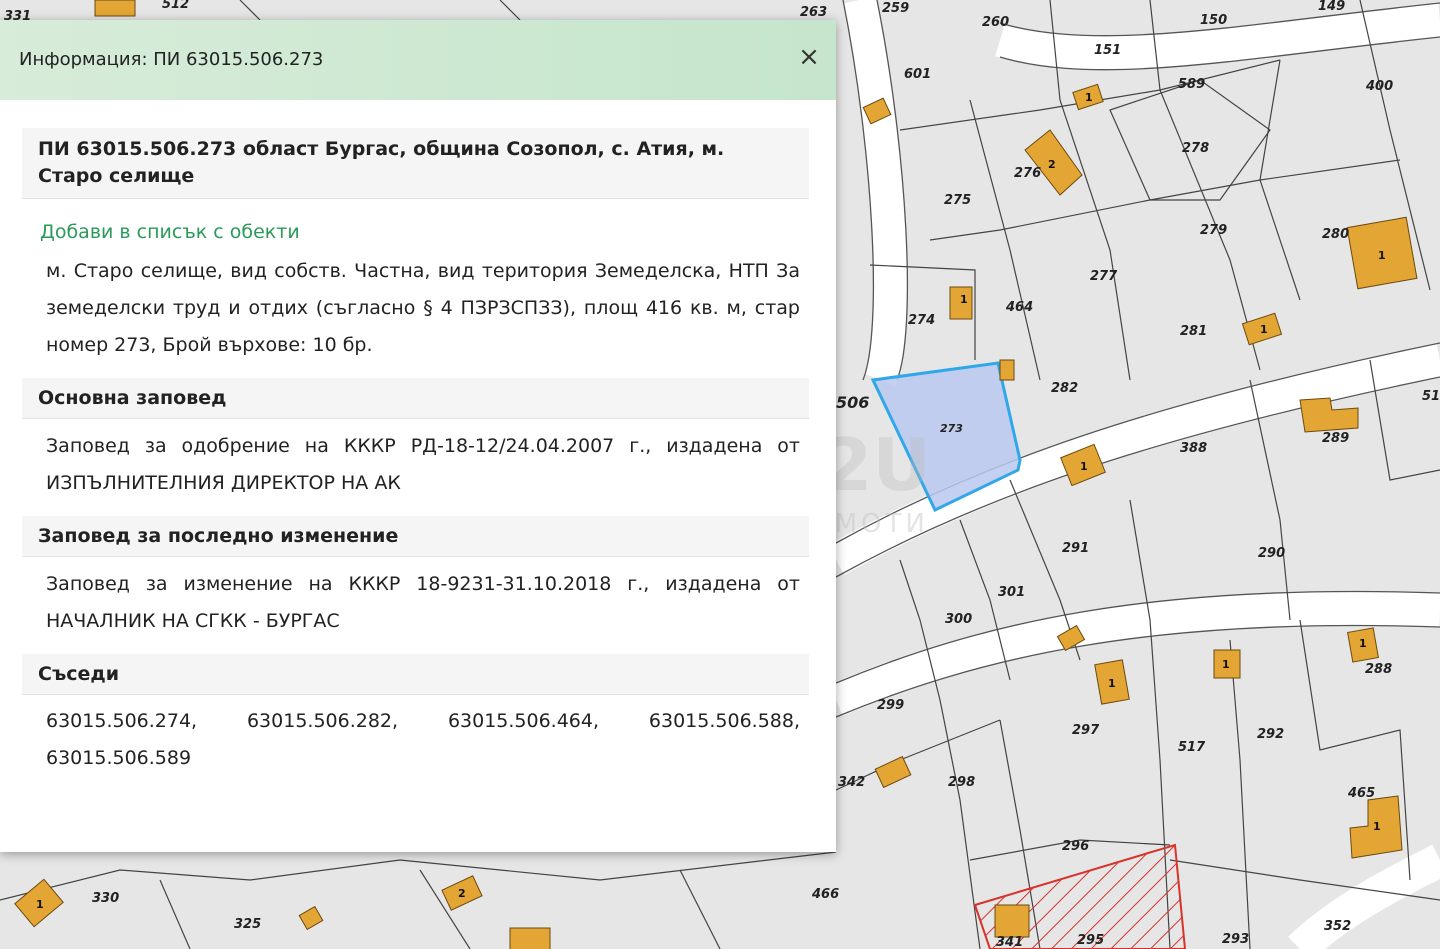 This screenshot has height=949, width=1440. I want to click on parcel-label: 325, so click(247, 924).